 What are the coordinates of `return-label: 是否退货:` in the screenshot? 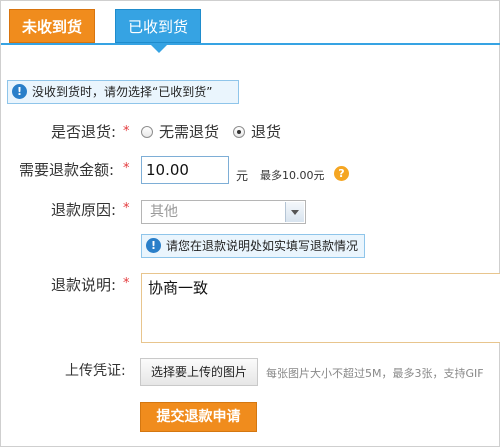 It's located at (84, 132).